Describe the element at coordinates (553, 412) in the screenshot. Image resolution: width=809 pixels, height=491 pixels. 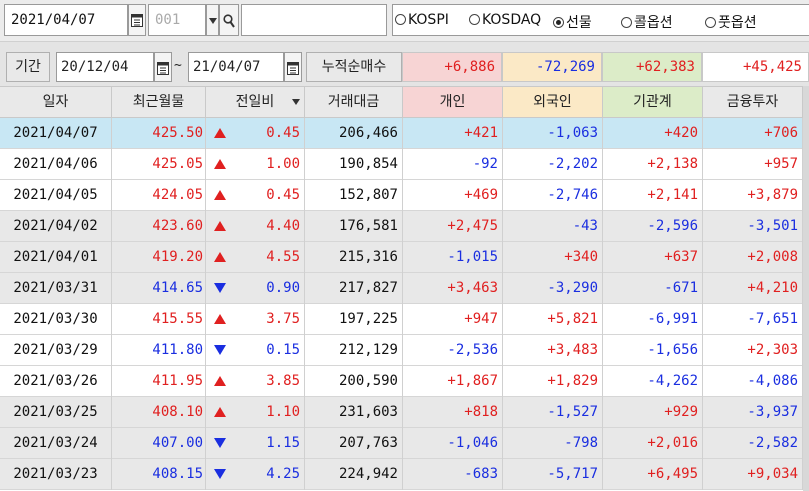
I see `cell-foreign: -1,527` at that location.